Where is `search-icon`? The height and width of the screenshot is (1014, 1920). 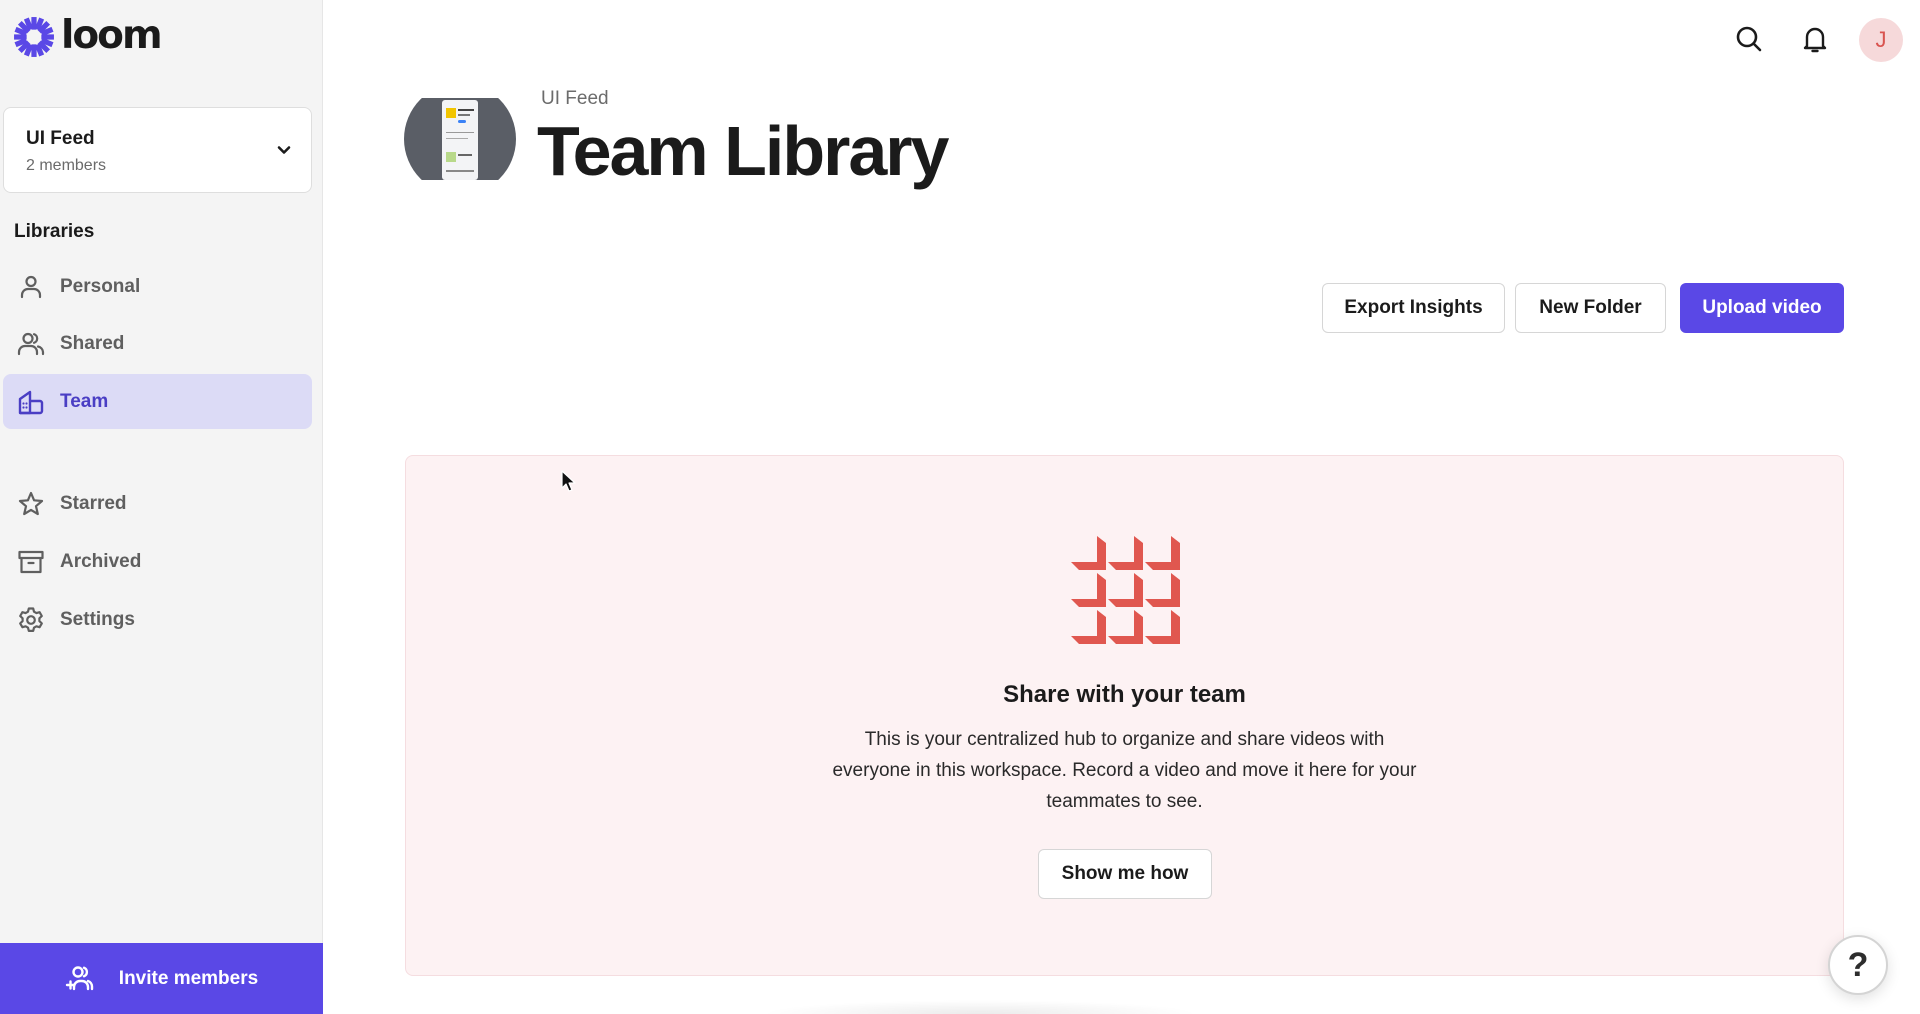 search-icon is located at coordinates (1749, 39).